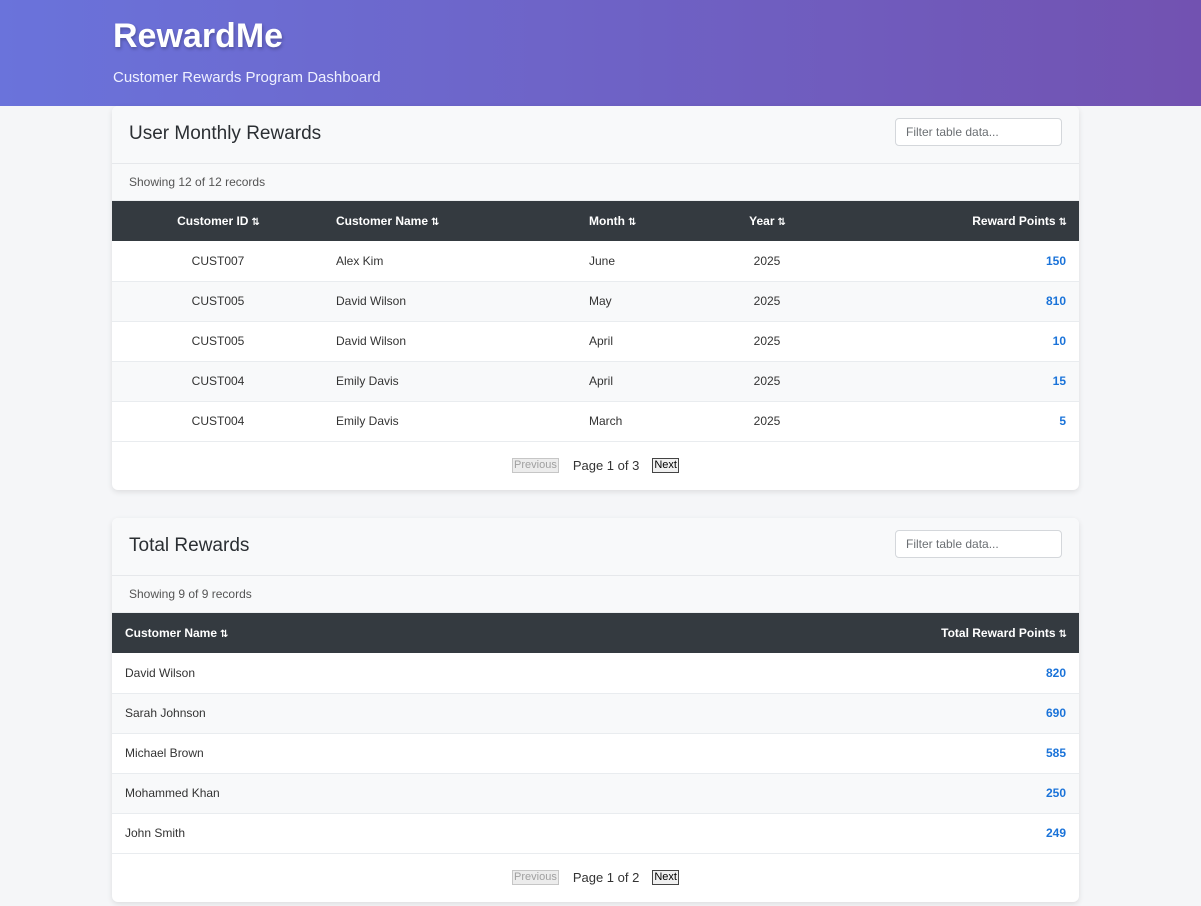  I want to click on monthly-filter-input, so click(978, 132).